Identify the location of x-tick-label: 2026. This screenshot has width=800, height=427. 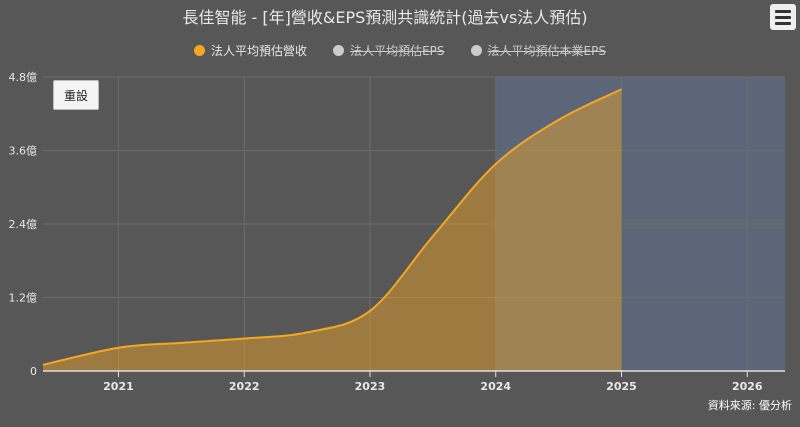
(747, 386).